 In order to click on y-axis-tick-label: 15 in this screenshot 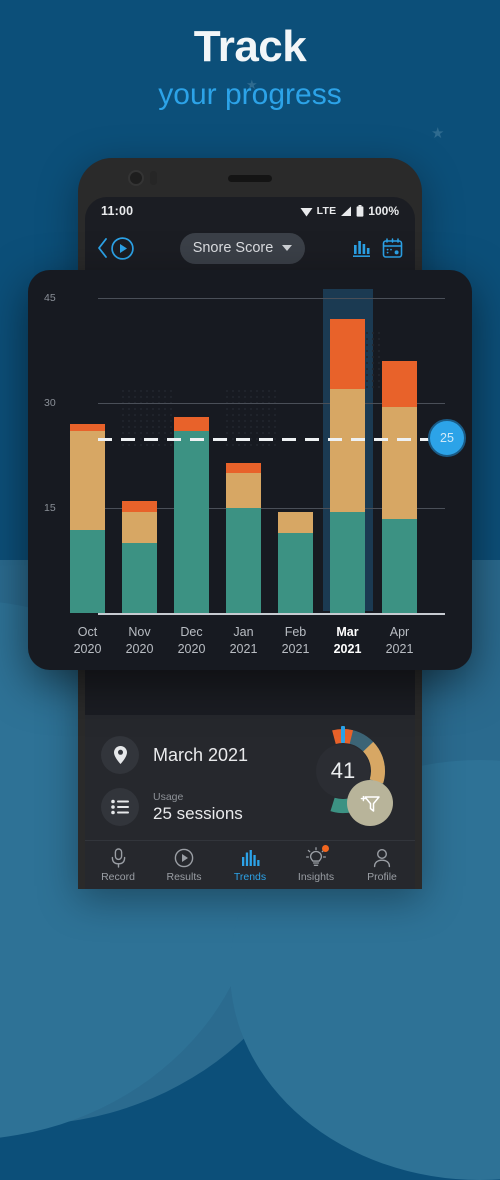, I will do `click(50, 508)`.